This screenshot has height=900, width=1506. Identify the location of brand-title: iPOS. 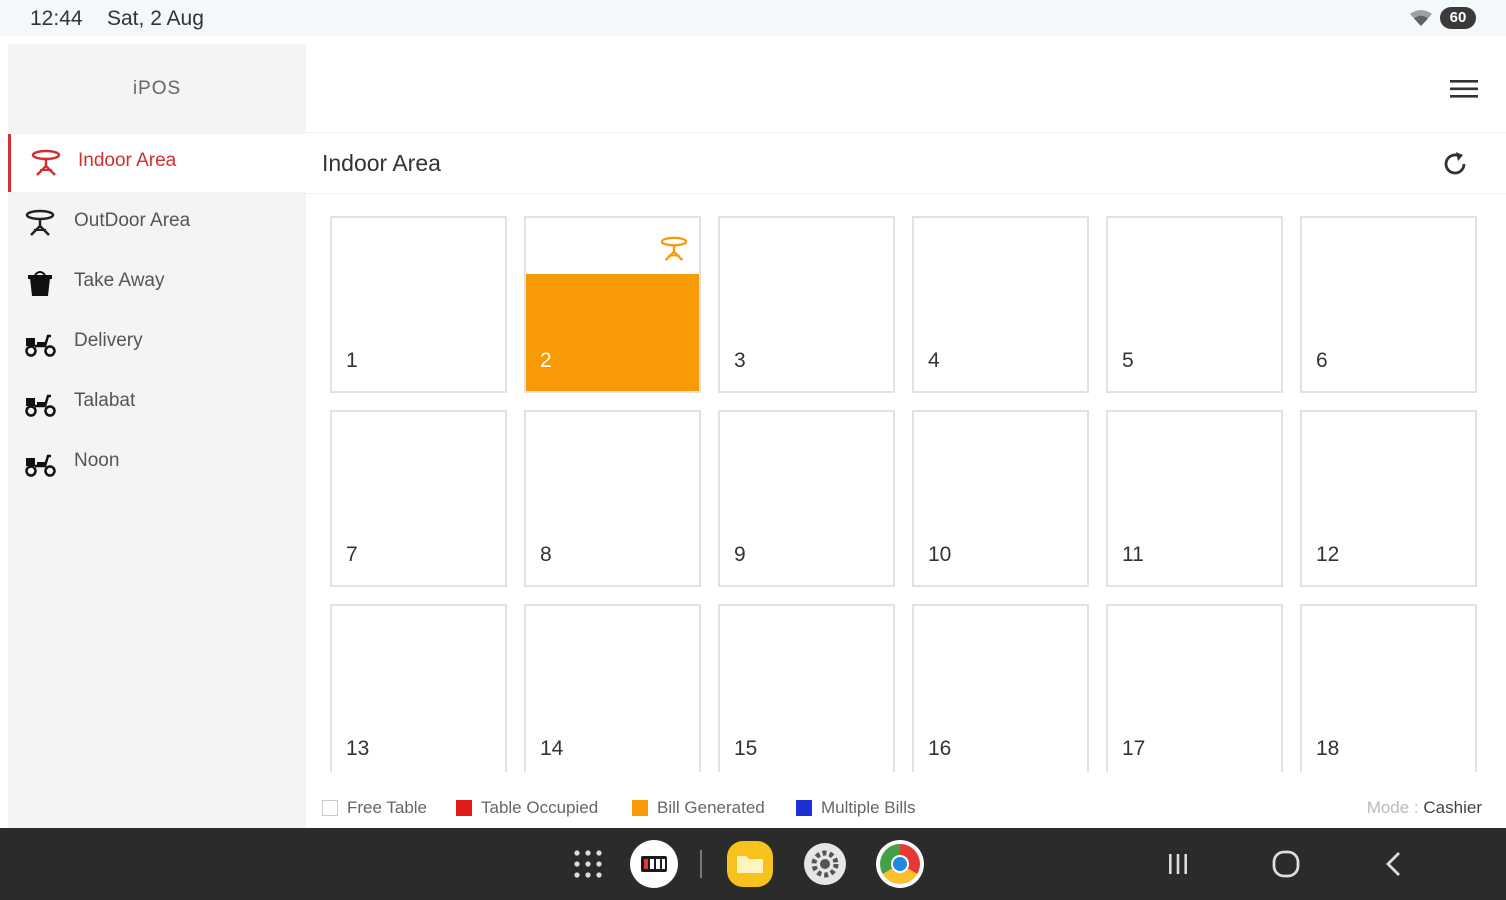
(157, 88).